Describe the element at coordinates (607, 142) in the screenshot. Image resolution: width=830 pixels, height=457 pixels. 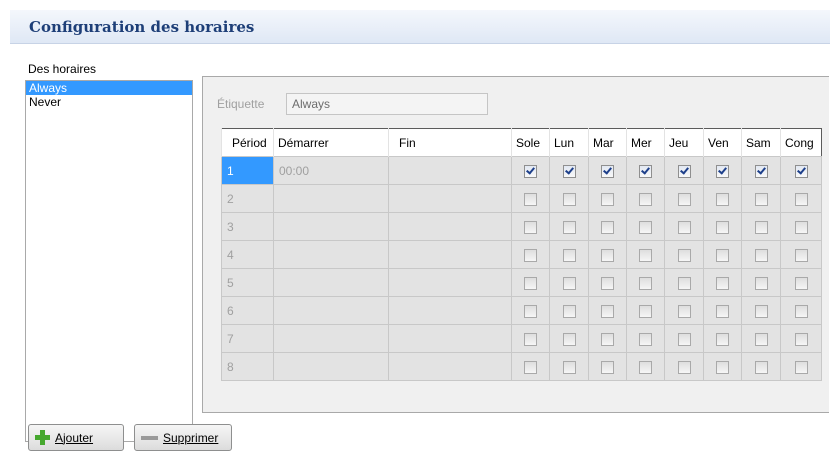
I see `column-header-tue: Mar` at that location.